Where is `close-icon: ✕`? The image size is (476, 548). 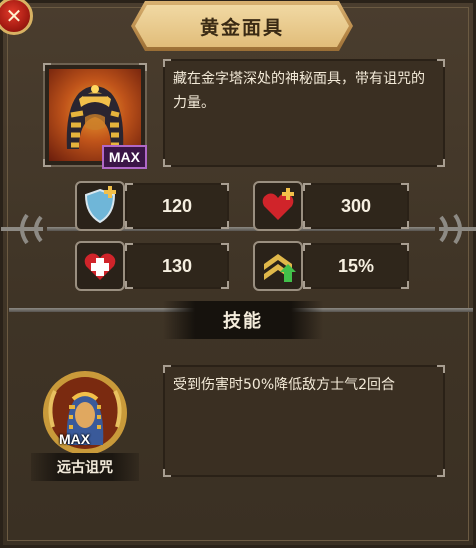
close-icon: ✕ is located at coordinates (14, 16).